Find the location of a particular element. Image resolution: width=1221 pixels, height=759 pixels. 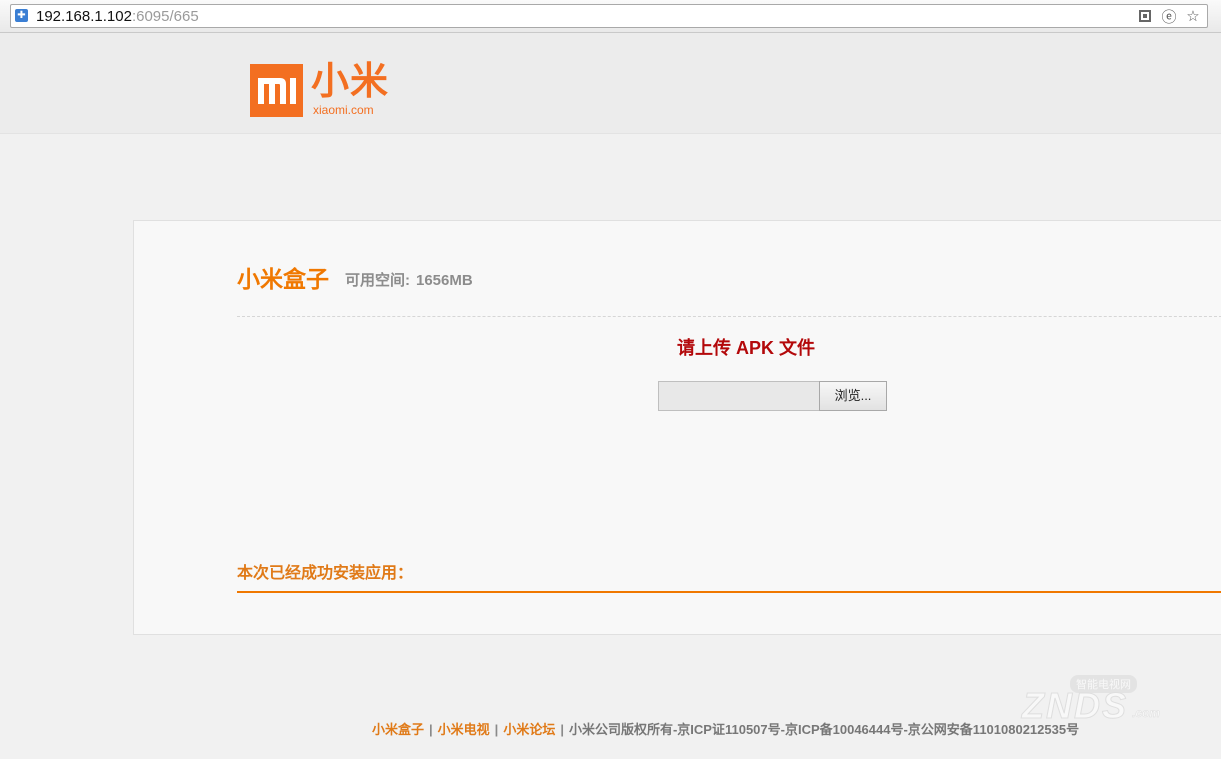

url-host: 192.168.1.102 is located at coordinates (84, 16).